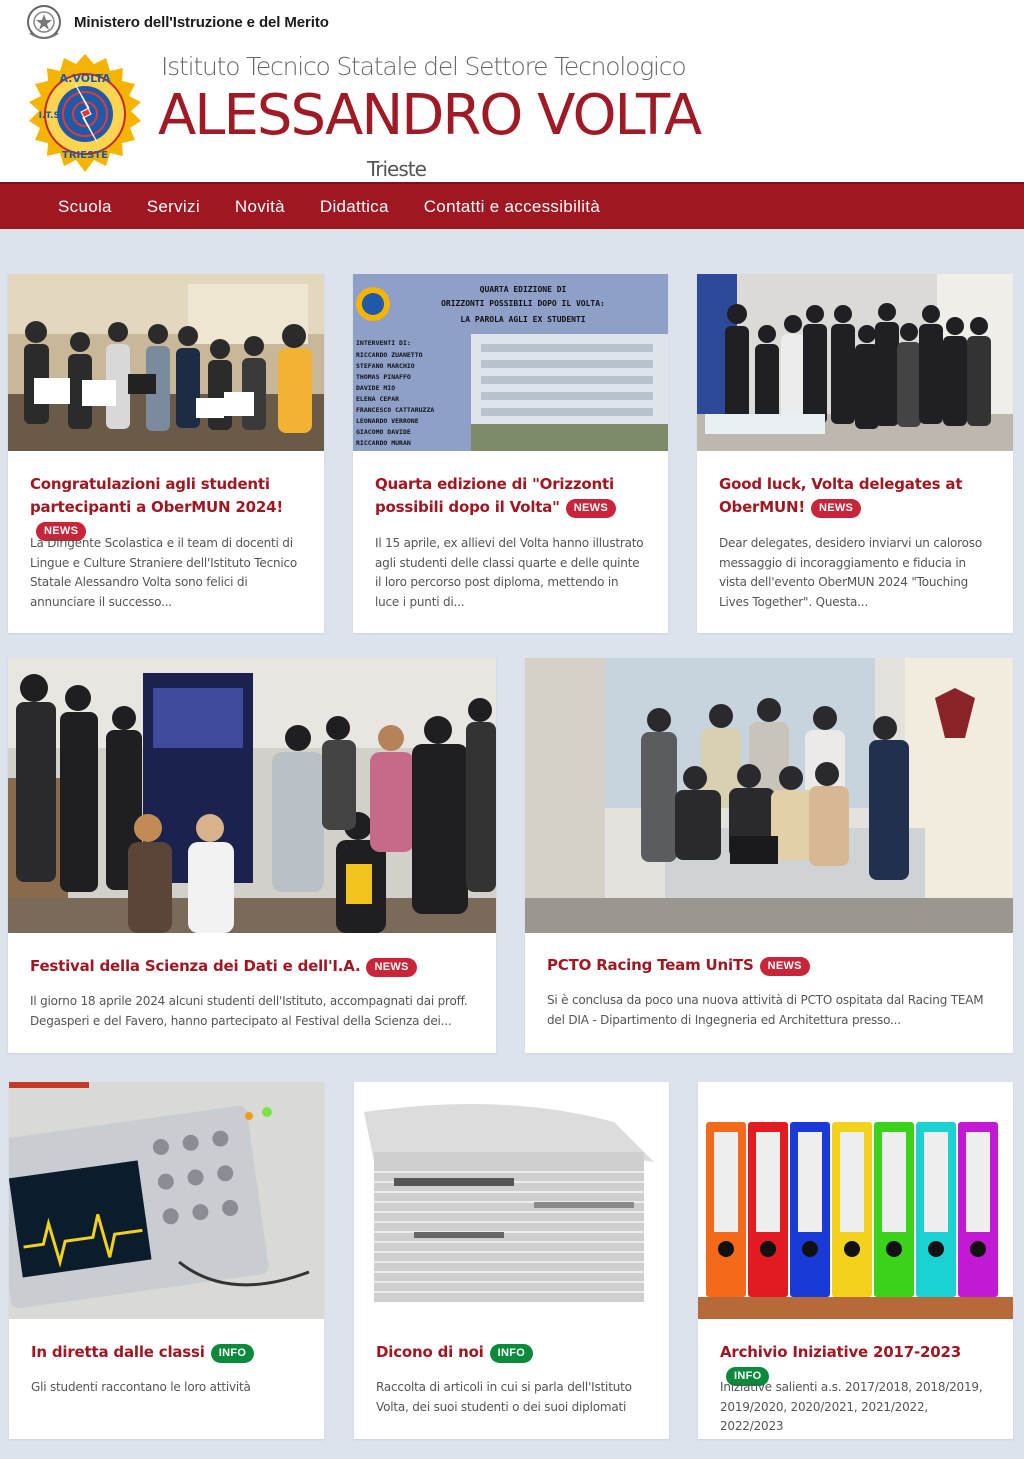 The width and height of the screenshot is (1024, 1459). Describe the element at coordinates (51, 116) in the screenshot. I see `svg-text: I.T.S.` at that location.